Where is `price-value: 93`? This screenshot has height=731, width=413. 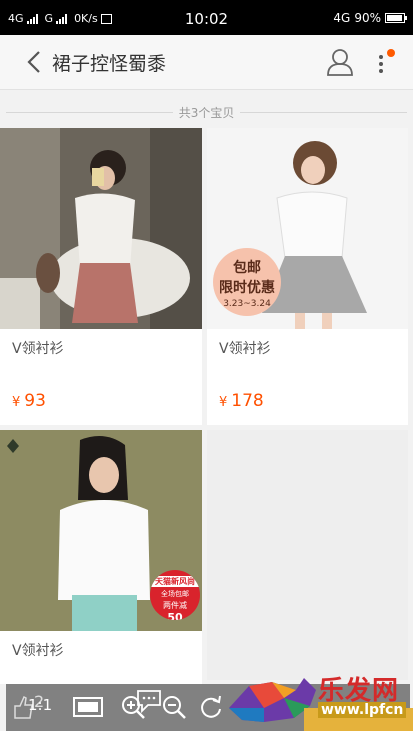
price-value: 93 is located at coordinates (35, 401).